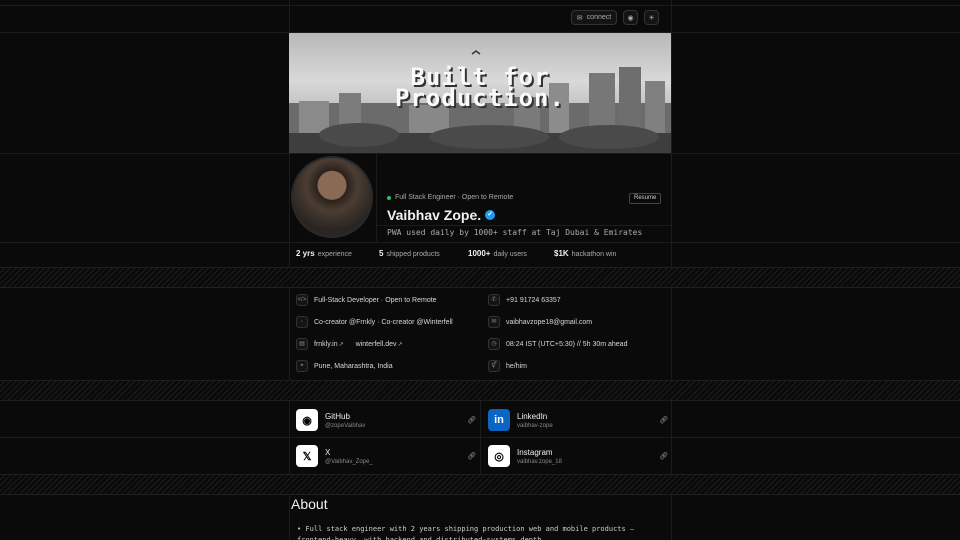 The width and height of the screenshot is (960, 540). What do you see at coordinates (599, 17) in the screenshot?
I see `connect-label: connect` at bounding box center [599, 17].